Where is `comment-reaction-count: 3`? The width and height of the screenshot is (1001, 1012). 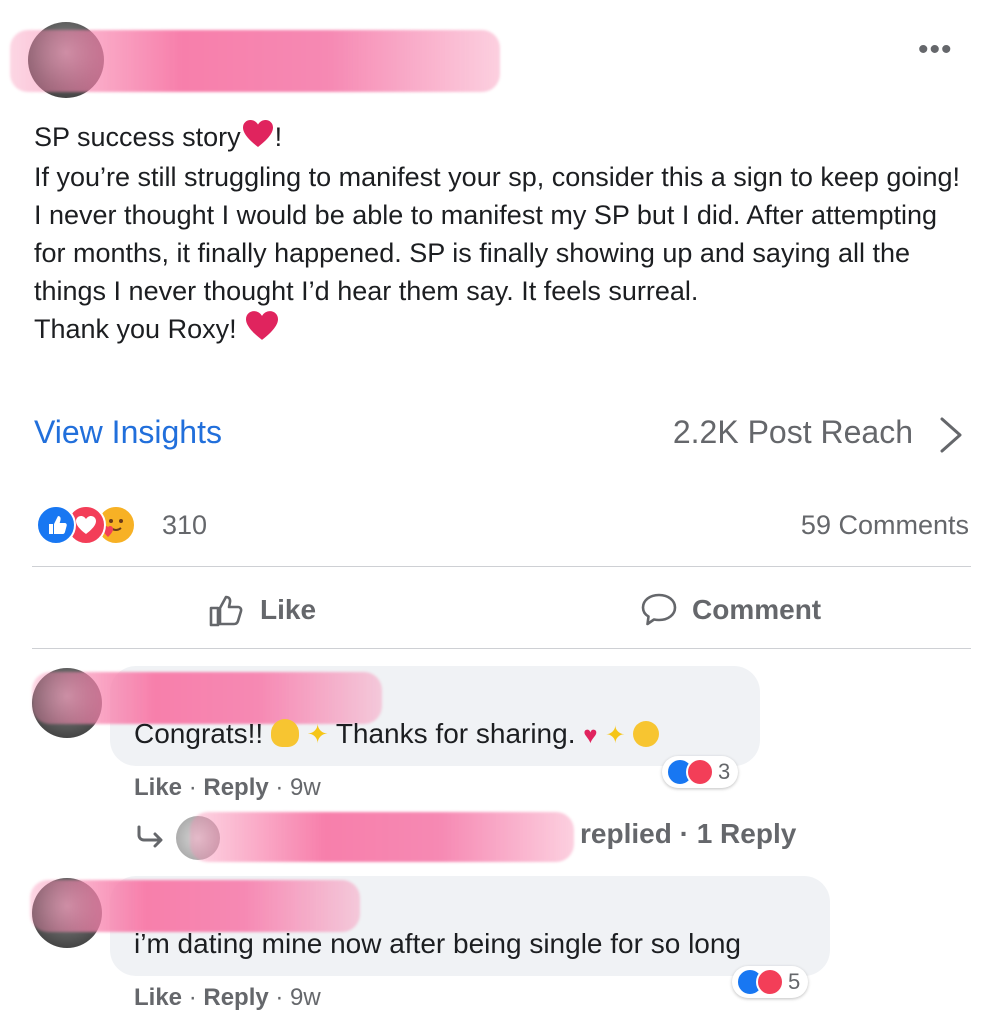 comment-reaction-count: 3 is located at coordinates (724, 771).